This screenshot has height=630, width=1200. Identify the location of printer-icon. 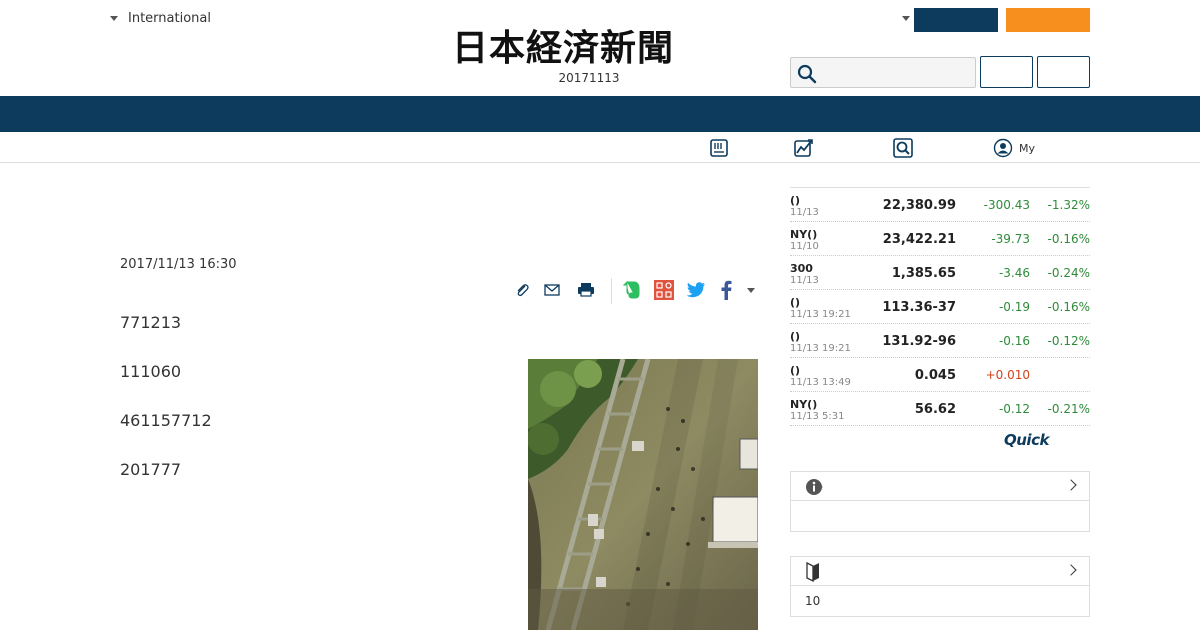
(586, 290).